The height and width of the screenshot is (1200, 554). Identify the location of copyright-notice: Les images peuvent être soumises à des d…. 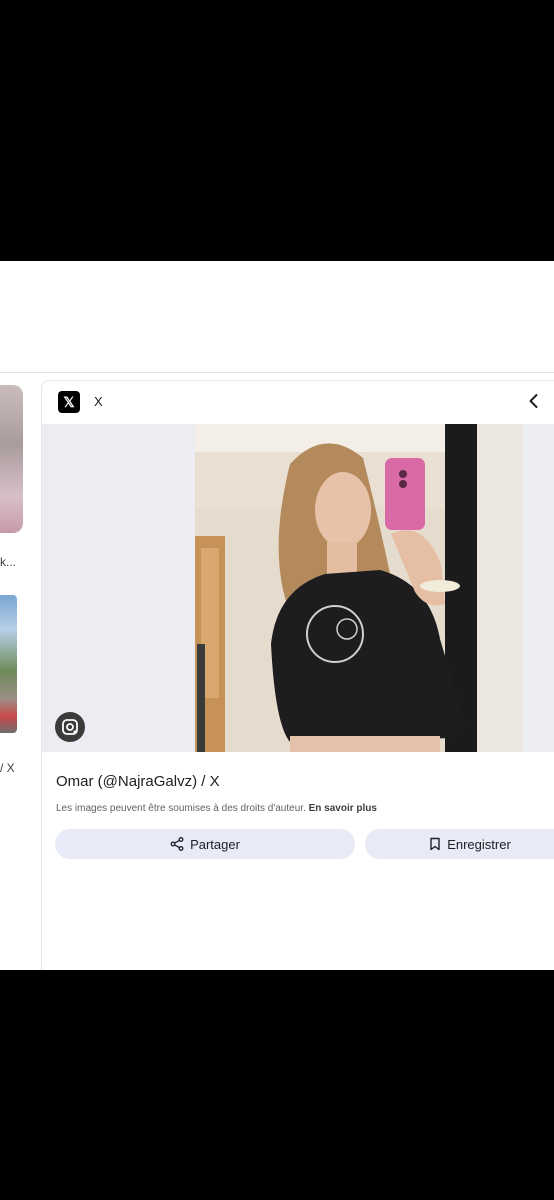
(216, 808).